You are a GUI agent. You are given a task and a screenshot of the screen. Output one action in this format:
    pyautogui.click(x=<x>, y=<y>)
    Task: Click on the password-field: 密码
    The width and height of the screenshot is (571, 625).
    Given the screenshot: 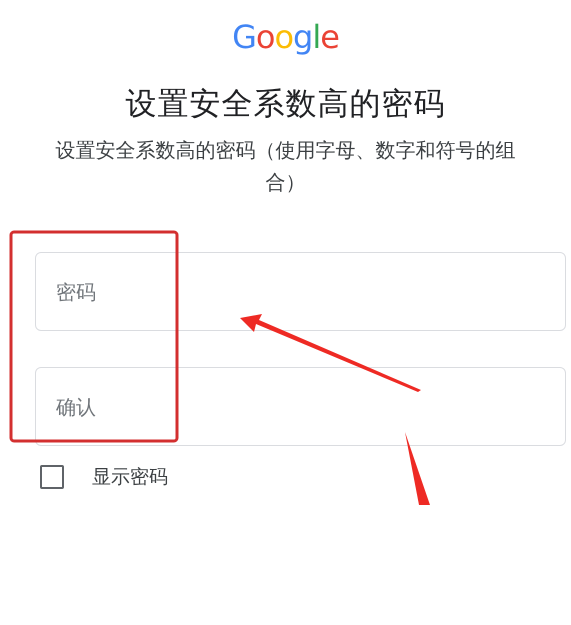 What is the action you would take?
    pyautogui.click(x=300, y=291)
    